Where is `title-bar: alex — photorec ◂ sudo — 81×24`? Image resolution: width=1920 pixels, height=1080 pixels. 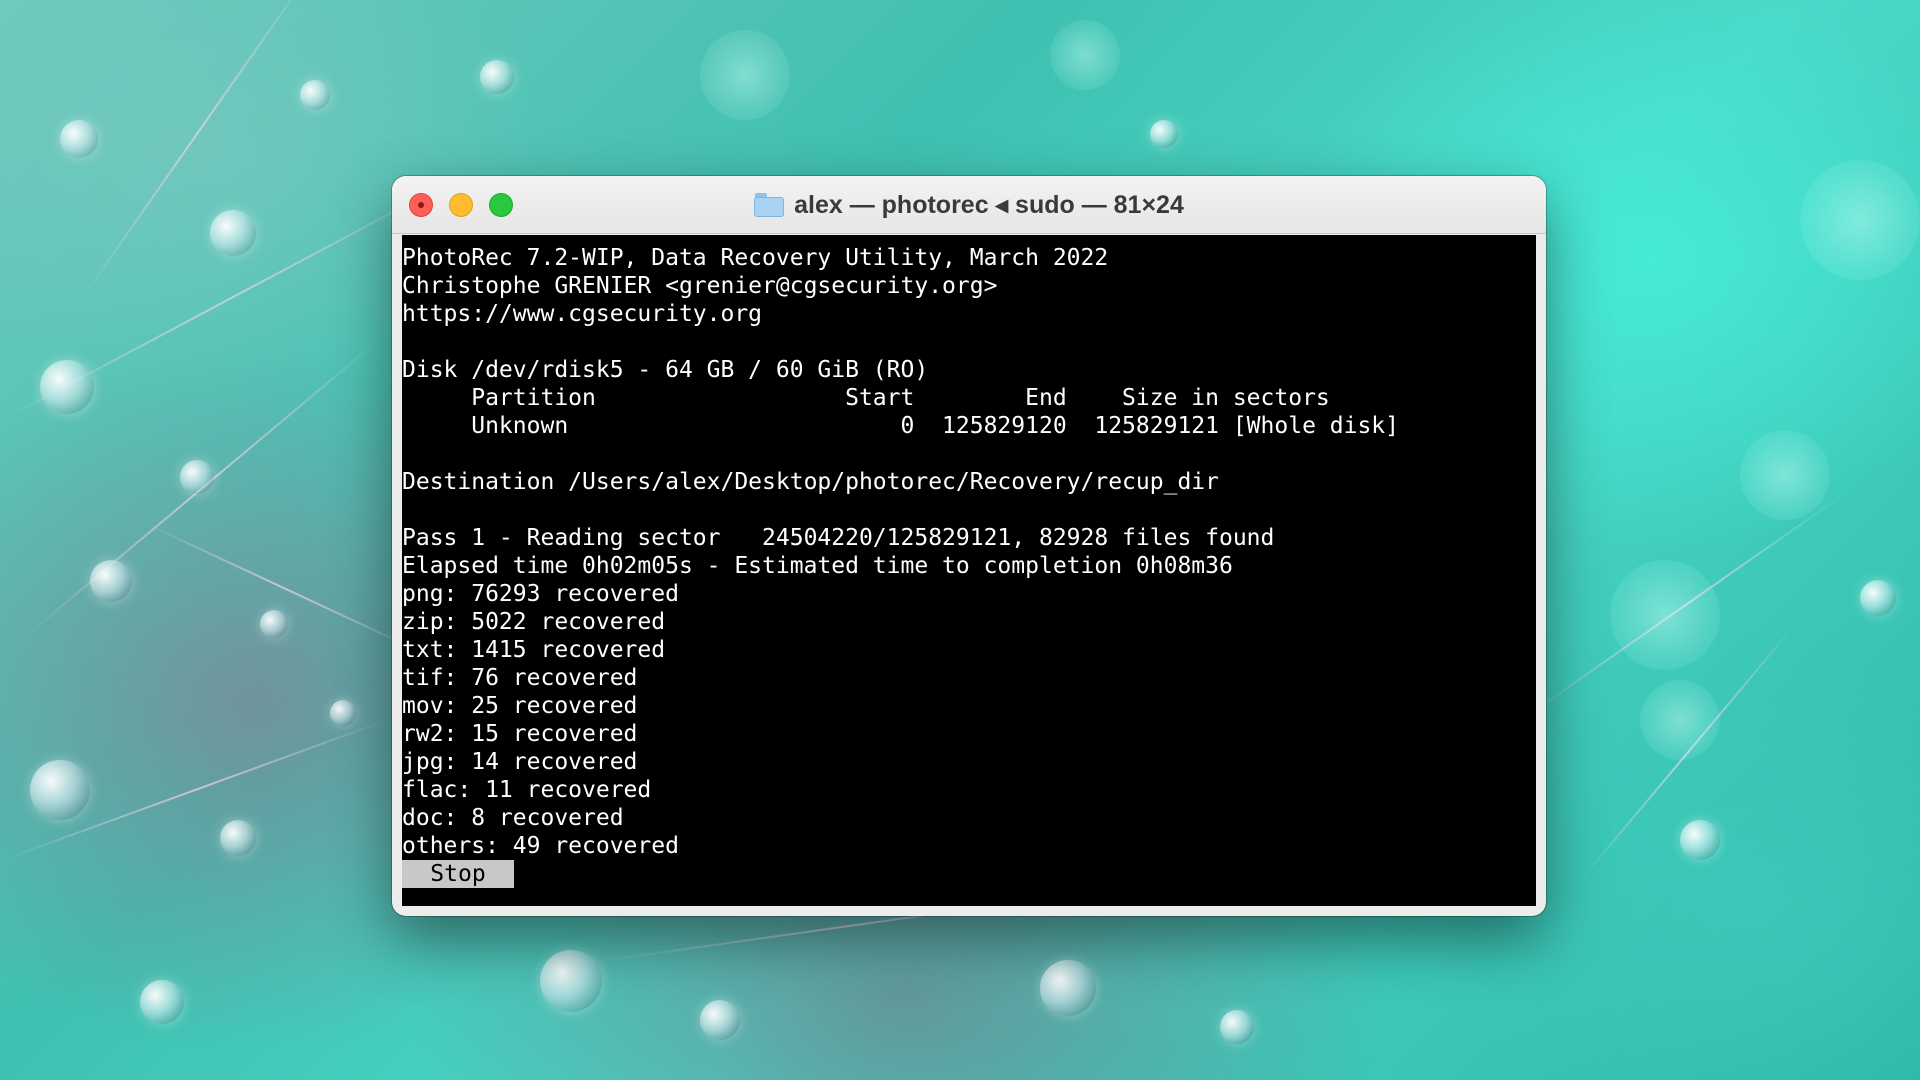 title-bar: alex — photorec ◂ sudo — 81×24 is located at coordinates (969, 205).